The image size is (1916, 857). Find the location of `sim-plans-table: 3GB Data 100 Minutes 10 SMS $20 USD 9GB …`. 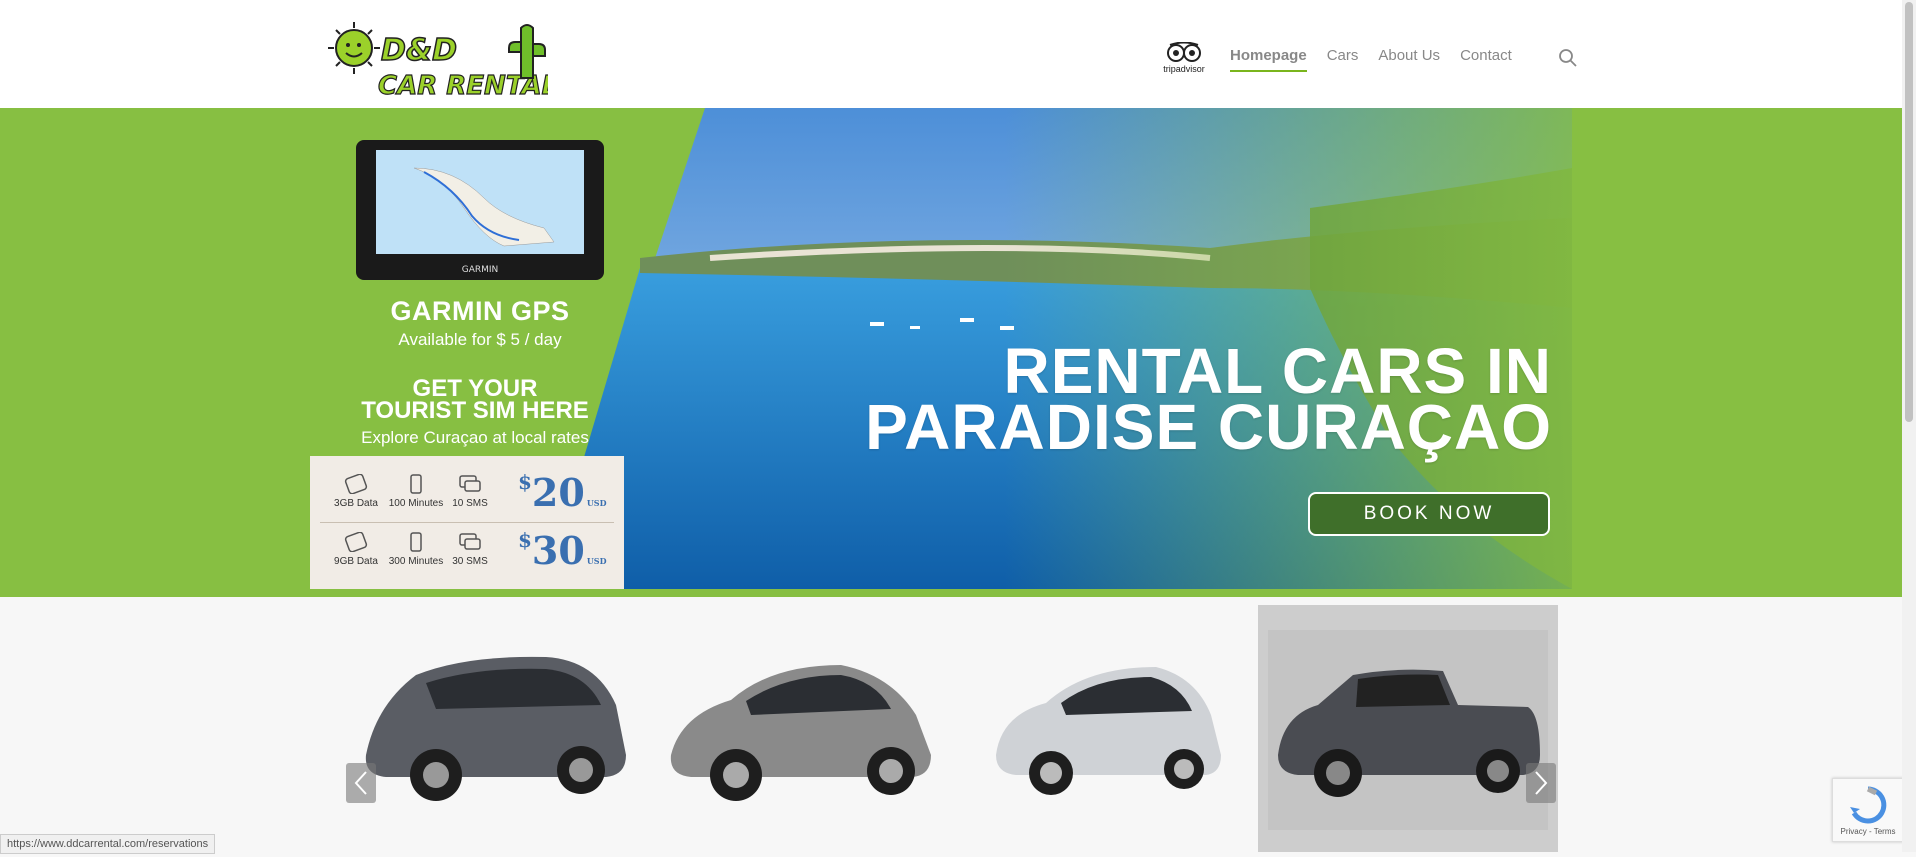

sim-plans-table: 3GB Data 100 Minutes 10 SMS $20 USD 9GB … is located at coordinates (467, 522).